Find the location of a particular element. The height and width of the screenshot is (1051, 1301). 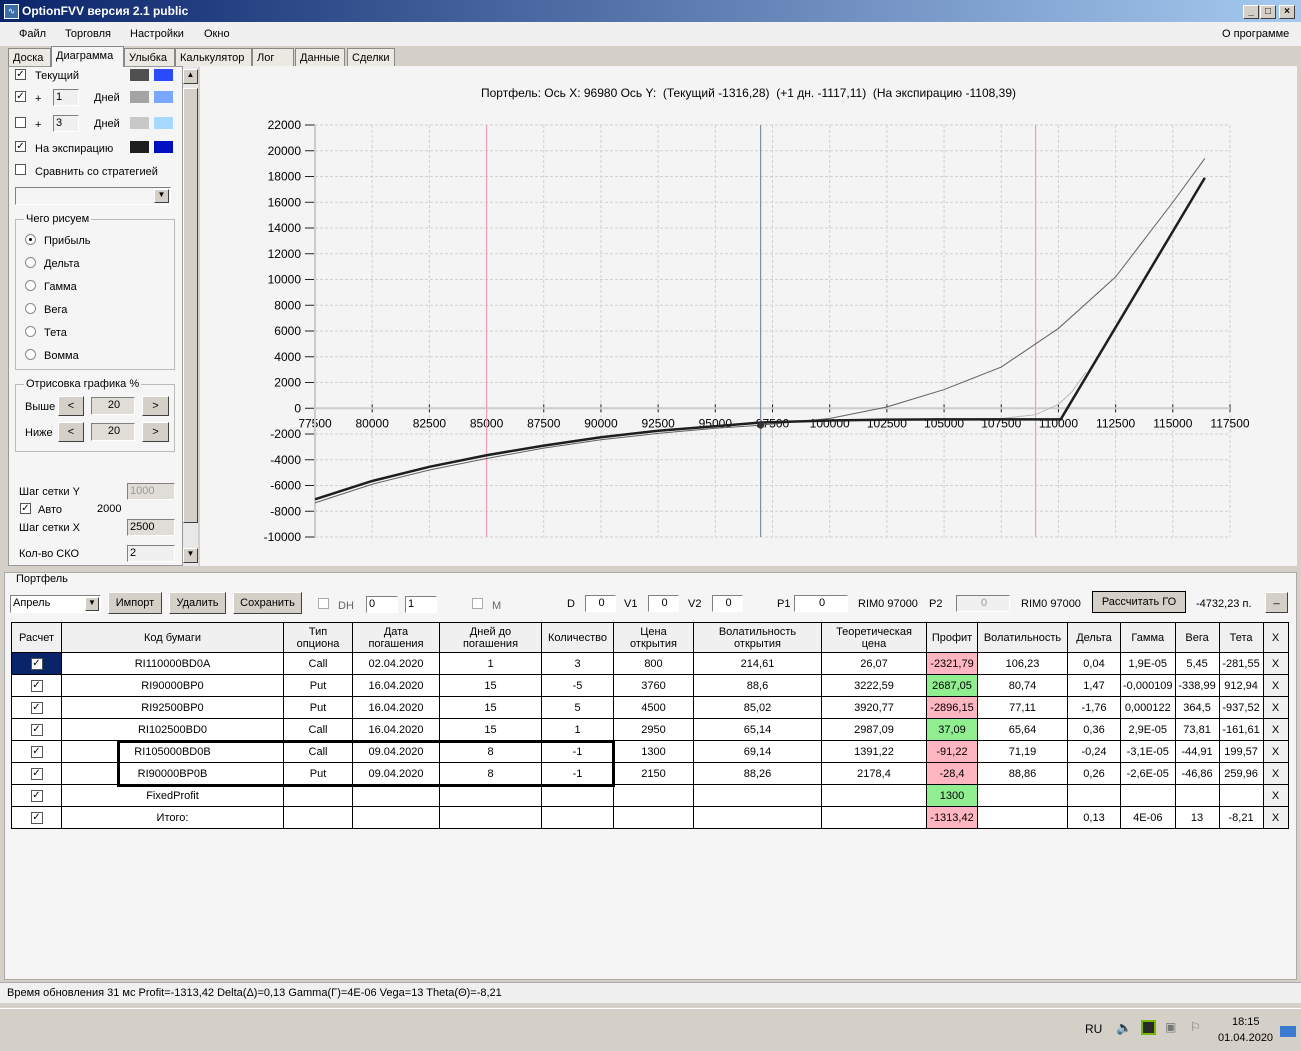

column-header: Теоретическая цена is located at coordinates (874, 637).